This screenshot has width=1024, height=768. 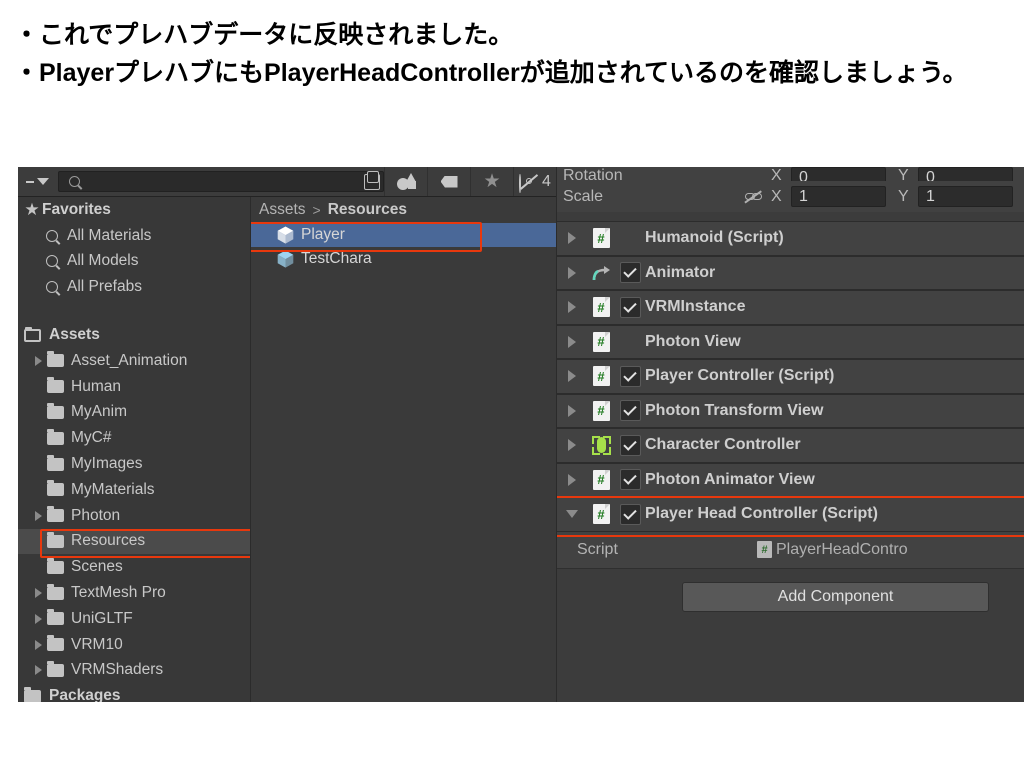 I want to click on sidebar-item-all-prefabs: All Prefabs, so click(x=134, y=287).